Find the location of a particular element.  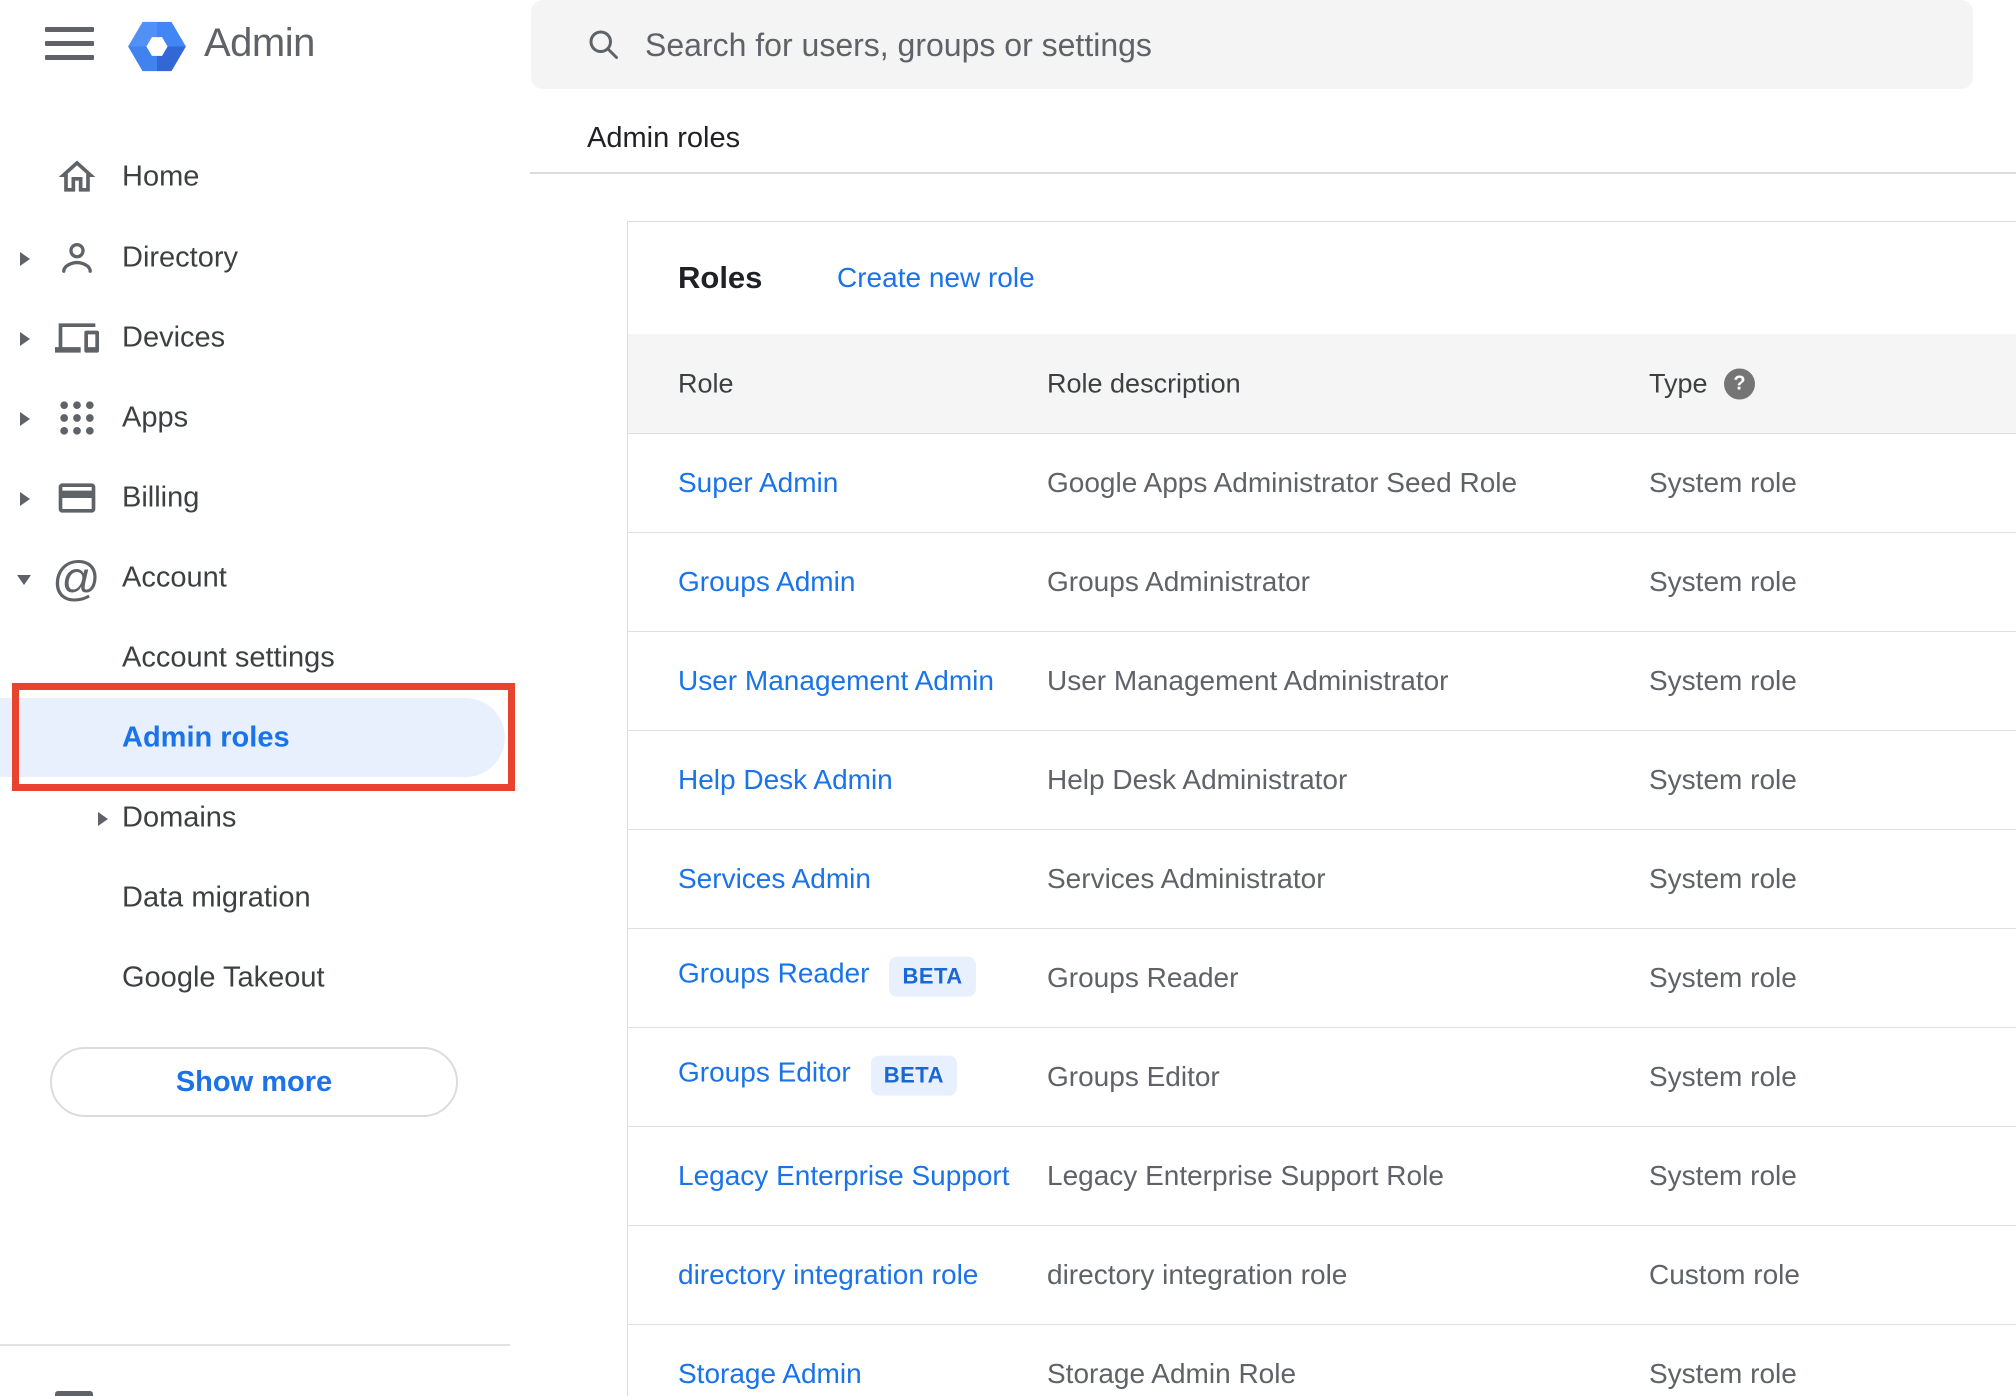

breadcrumb: Admin roles is located at coordinates (664, 138).